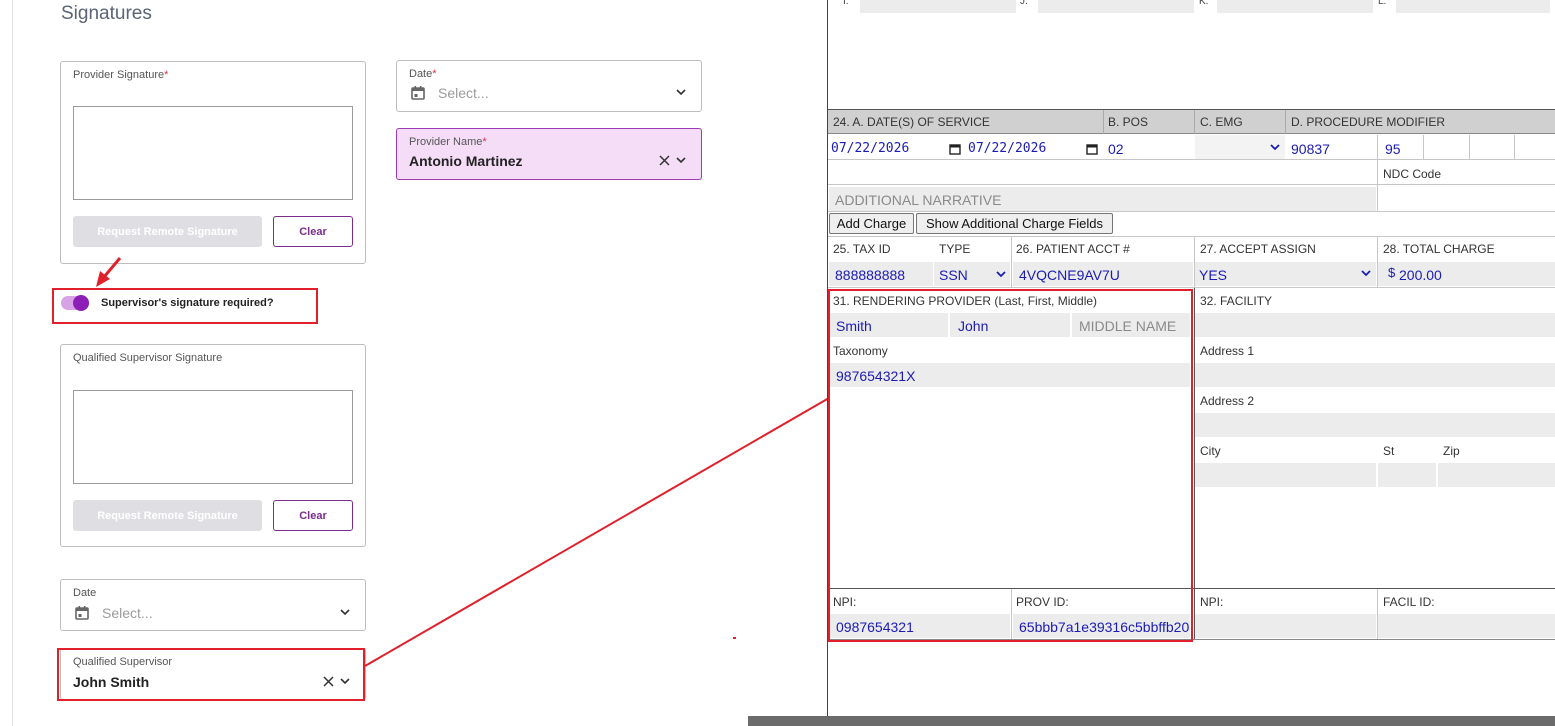 The height and width of the screenshot is (726, 1555). I want to click on city-label: City, so click(1210, 451).